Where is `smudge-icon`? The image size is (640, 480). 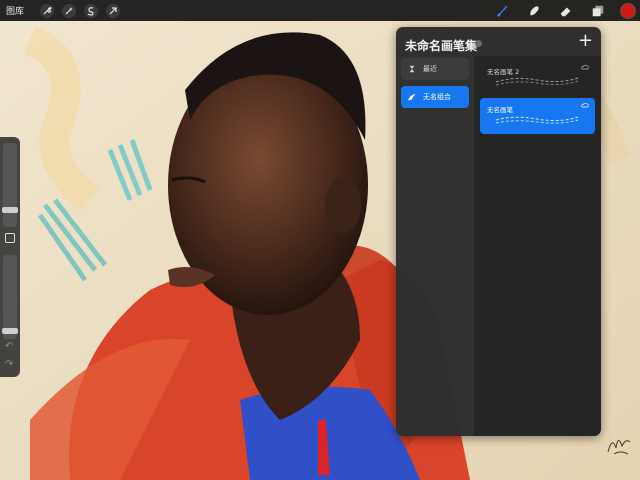
smudge-icon is located at coordinates (534, 11).